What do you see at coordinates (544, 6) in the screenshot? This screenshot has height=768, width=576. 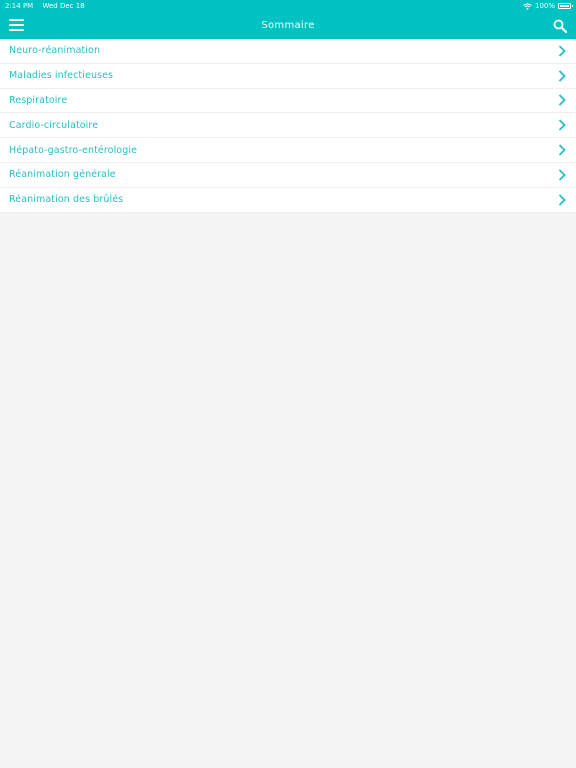 I see `battery-percent: 100%` at bounding box center [544, 6].